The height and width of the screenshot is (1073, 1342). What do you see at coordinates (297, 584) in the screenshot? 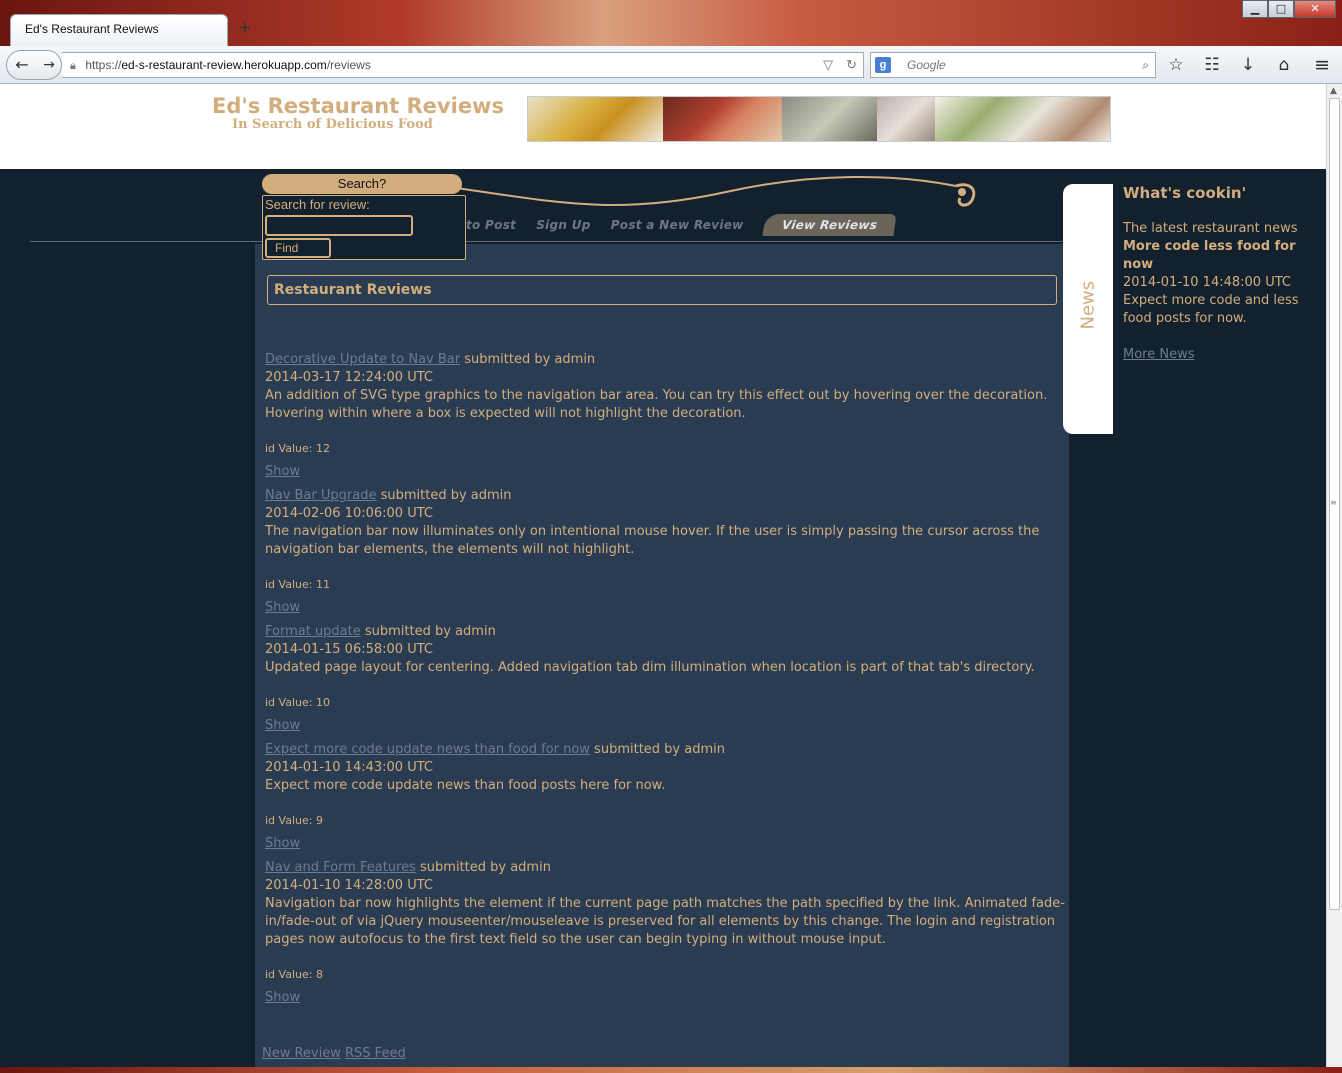
I see `review-id-value: id Value: 11` at bounding box center [297, 584].